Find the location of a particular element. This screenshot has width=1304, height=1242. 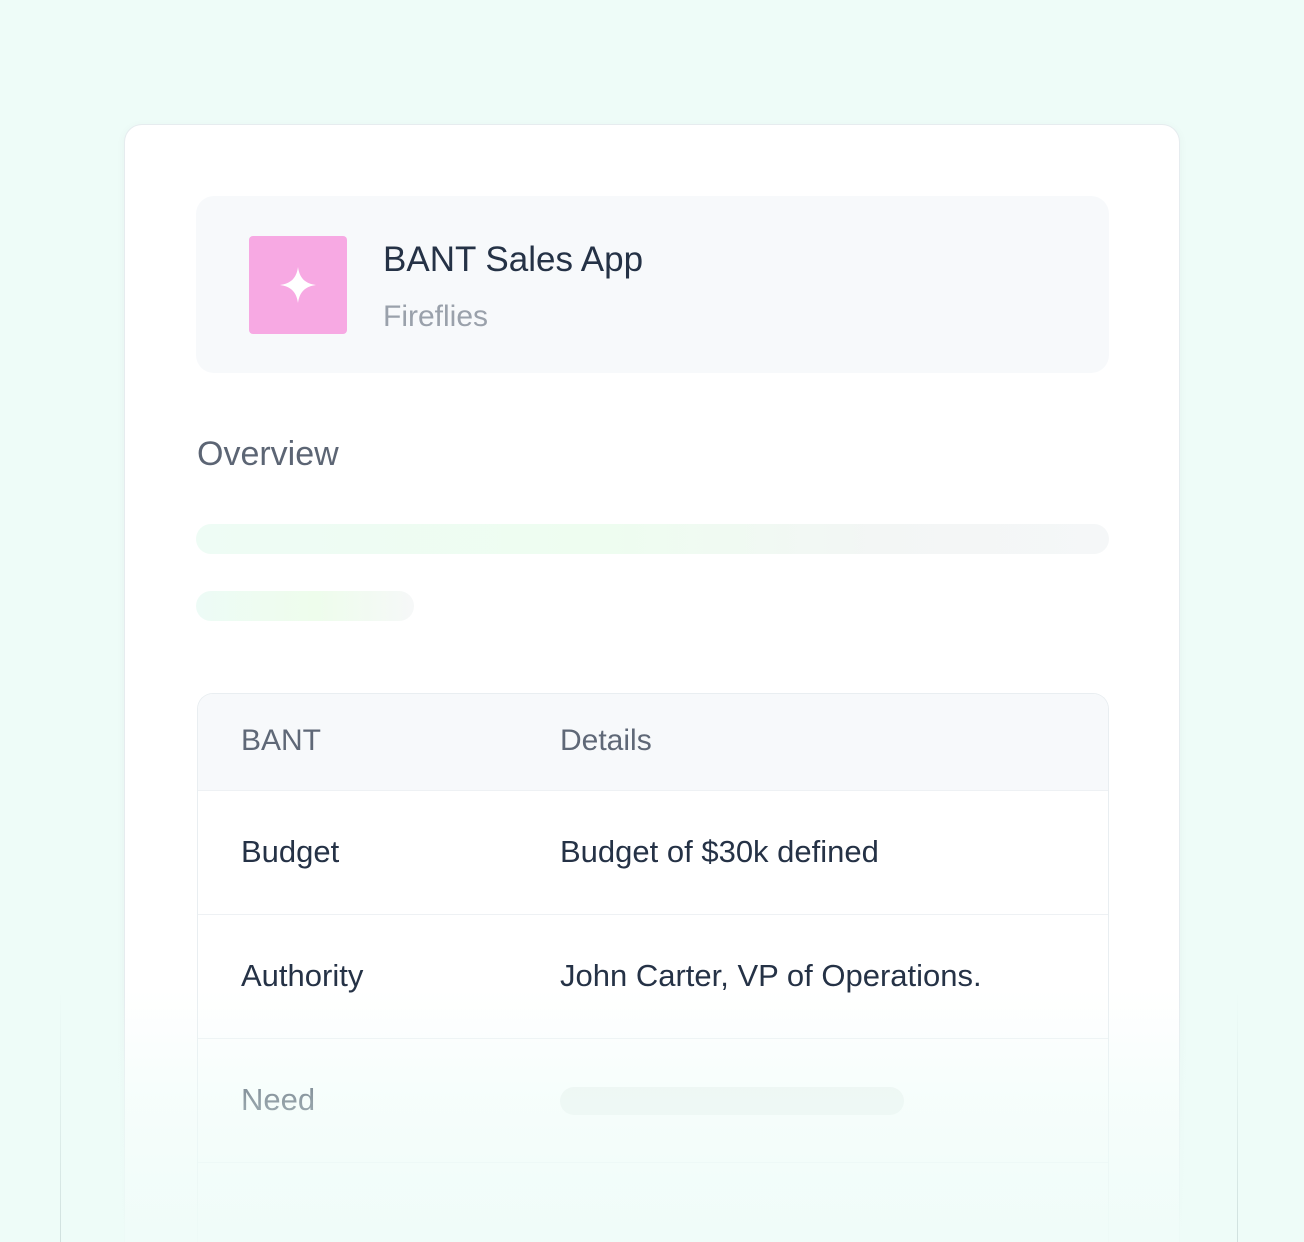

sparkle-icon is located at coordinates (298, 285).